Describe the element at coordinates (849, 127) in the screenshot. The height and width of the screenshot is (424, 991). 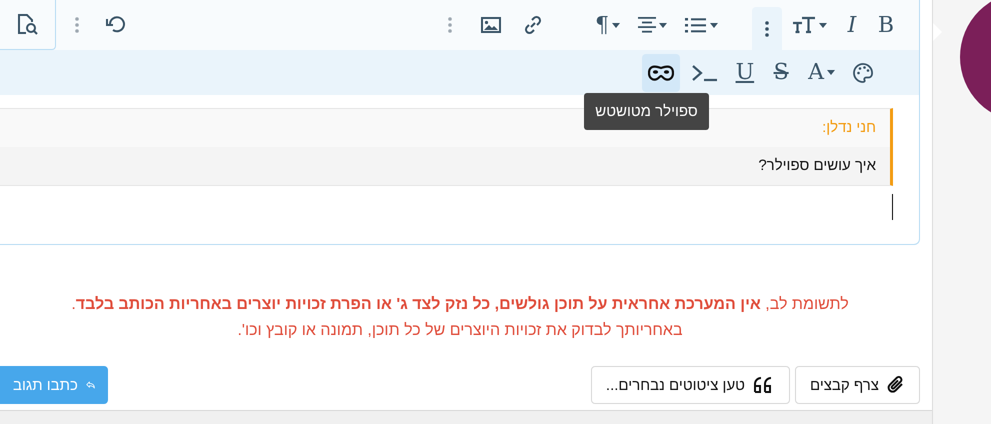
I see `quote-author: חני נדלן:` at that location.